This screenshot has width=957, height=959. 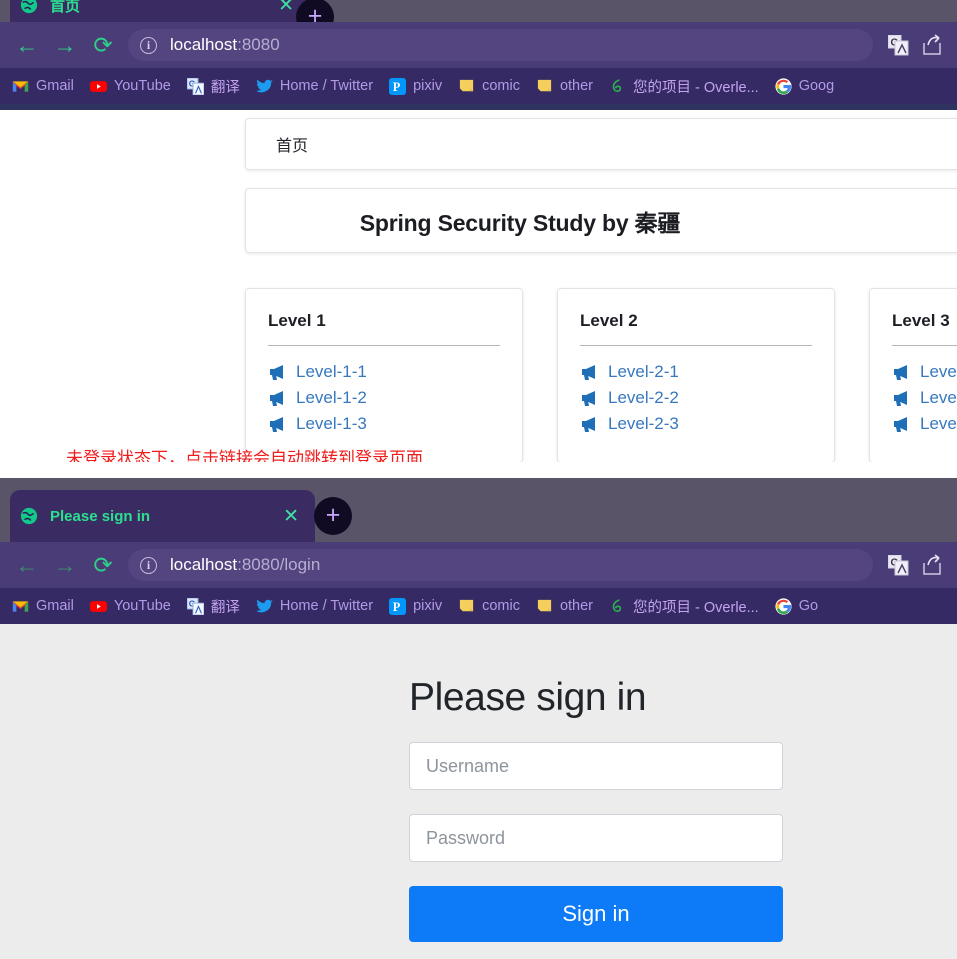 What do you see at coordinates (596, 838) in the screenshot?
I see `password-input` at bounding box center [596, 838].